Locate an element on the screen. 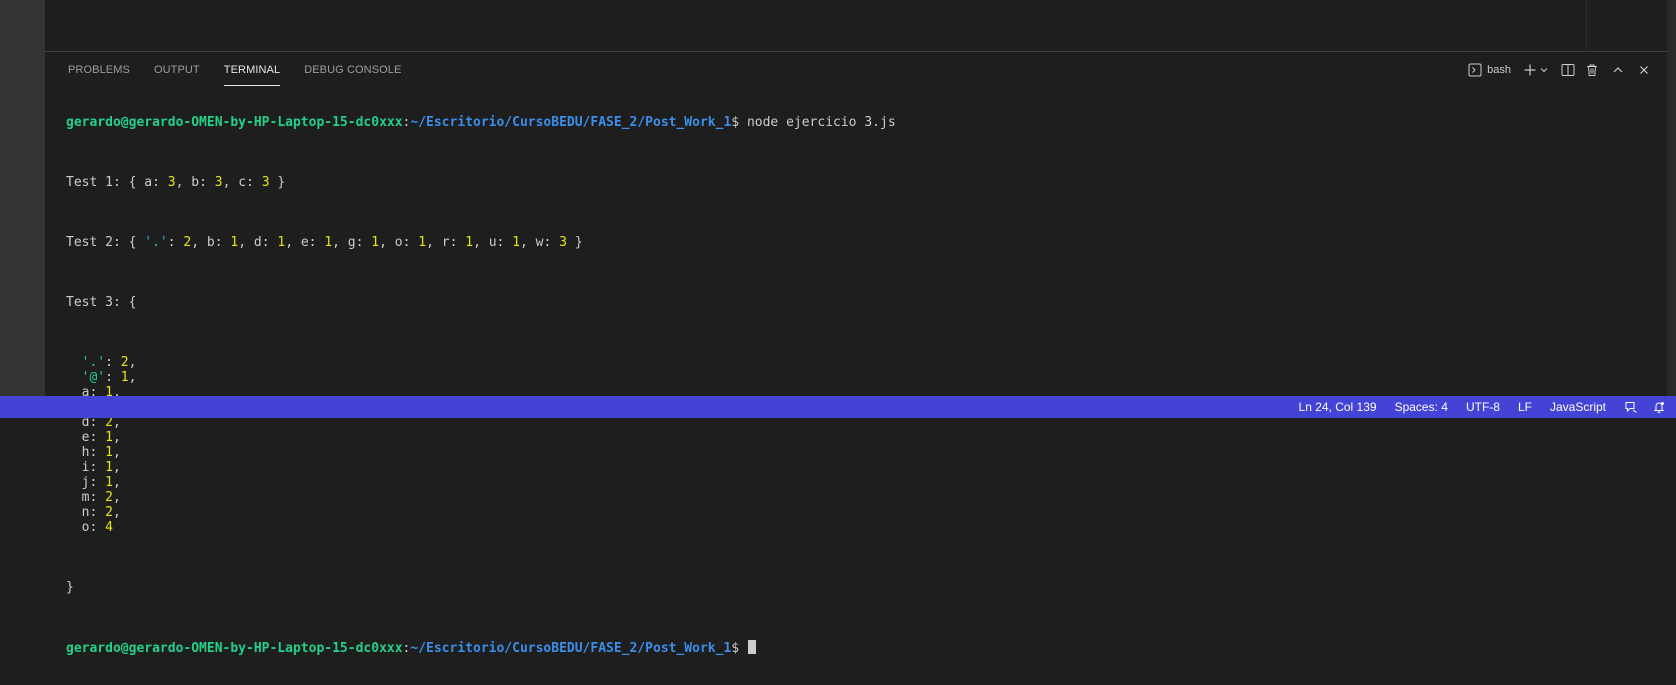 The height and width of the screenshot is (685, 1676). close-icon is located at coordinates (1644, 70).